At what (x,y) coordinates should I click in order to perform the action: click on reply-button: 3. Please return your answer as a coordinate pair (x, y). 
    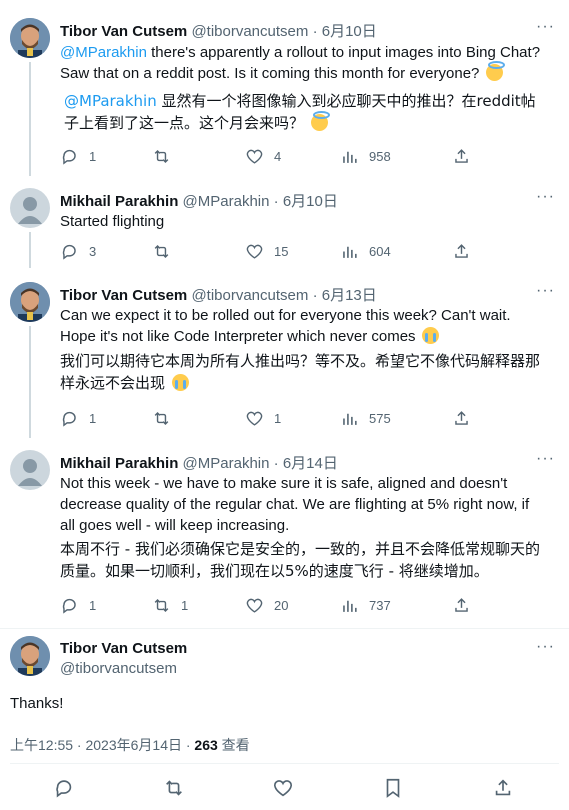
    Looking at the image, I should click on (78, 251).